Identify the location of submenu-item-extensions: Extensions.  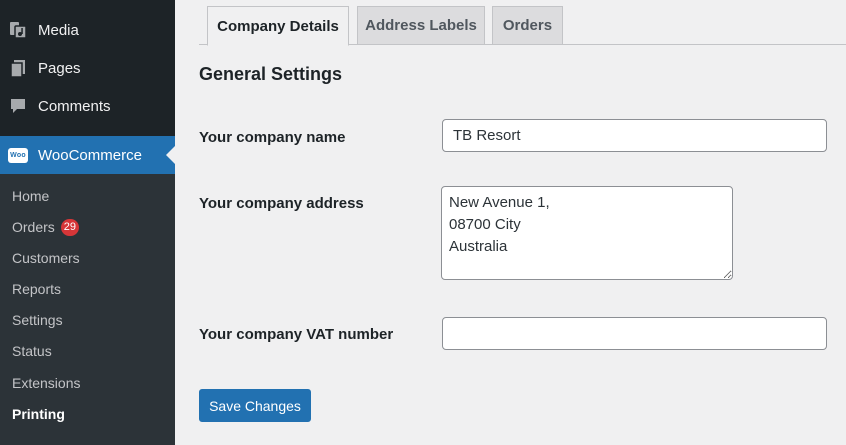
(46, 383).